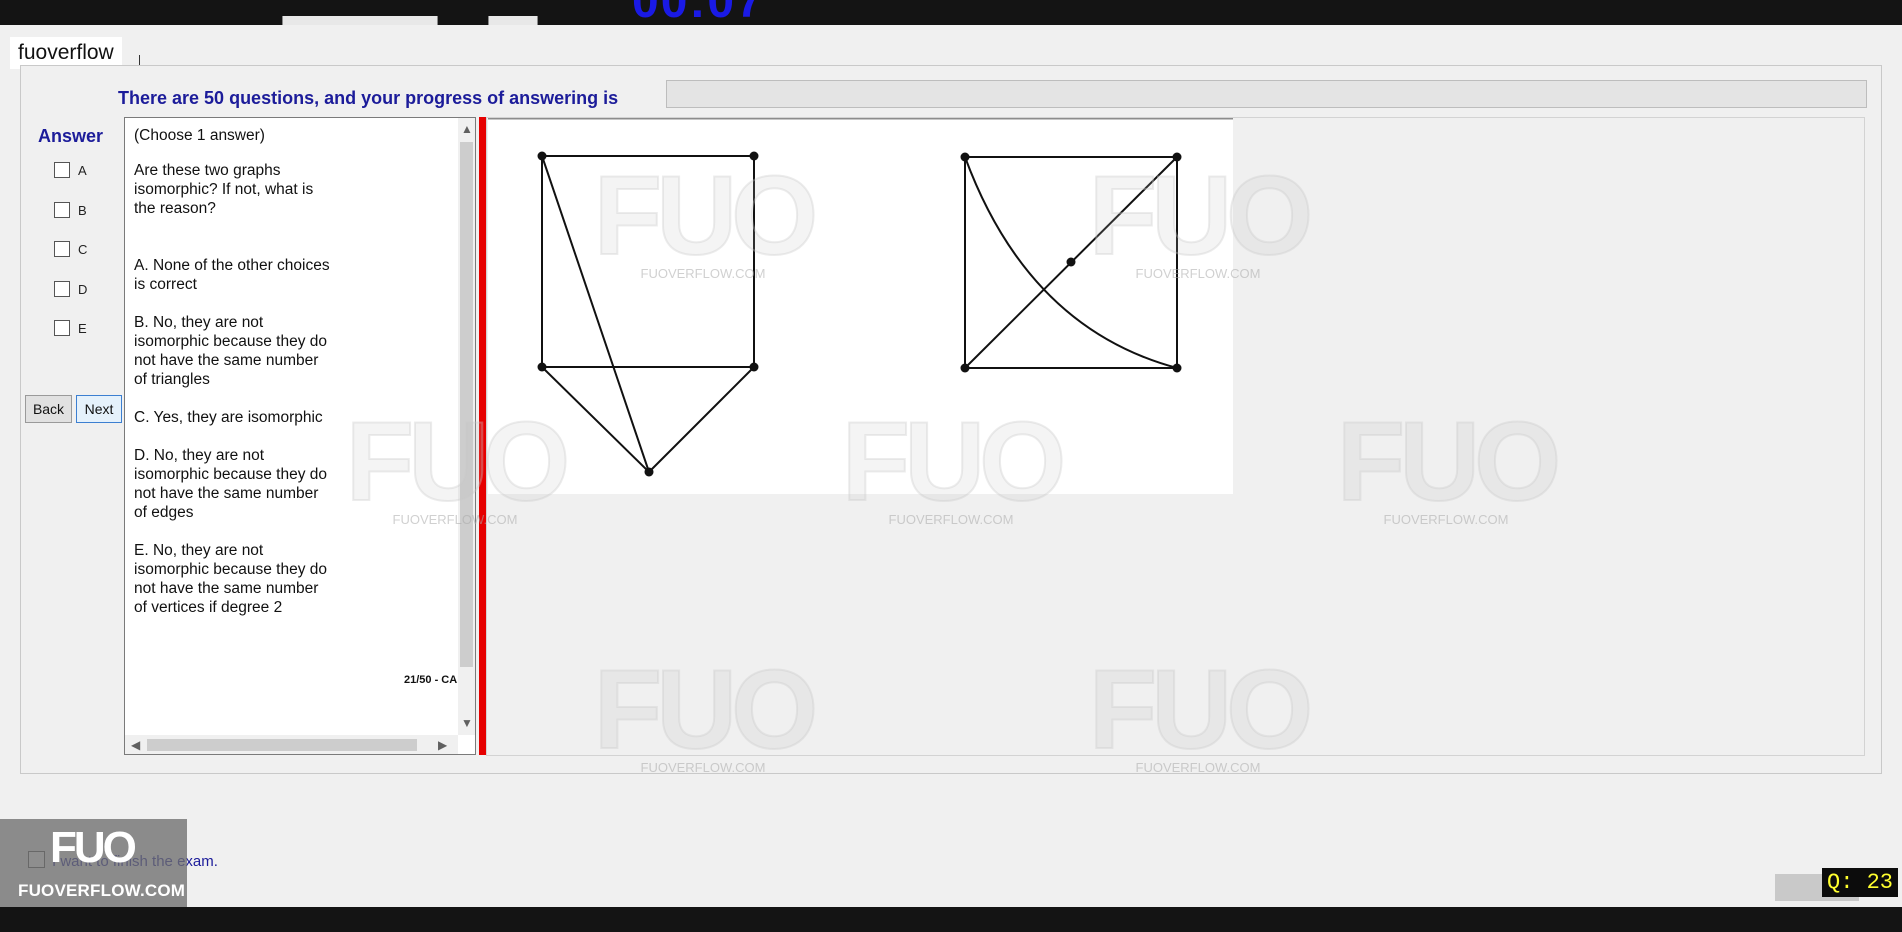 This screenshot has height=932, width=1902. I want to click on answer-option-c: C, so click(70, 249).